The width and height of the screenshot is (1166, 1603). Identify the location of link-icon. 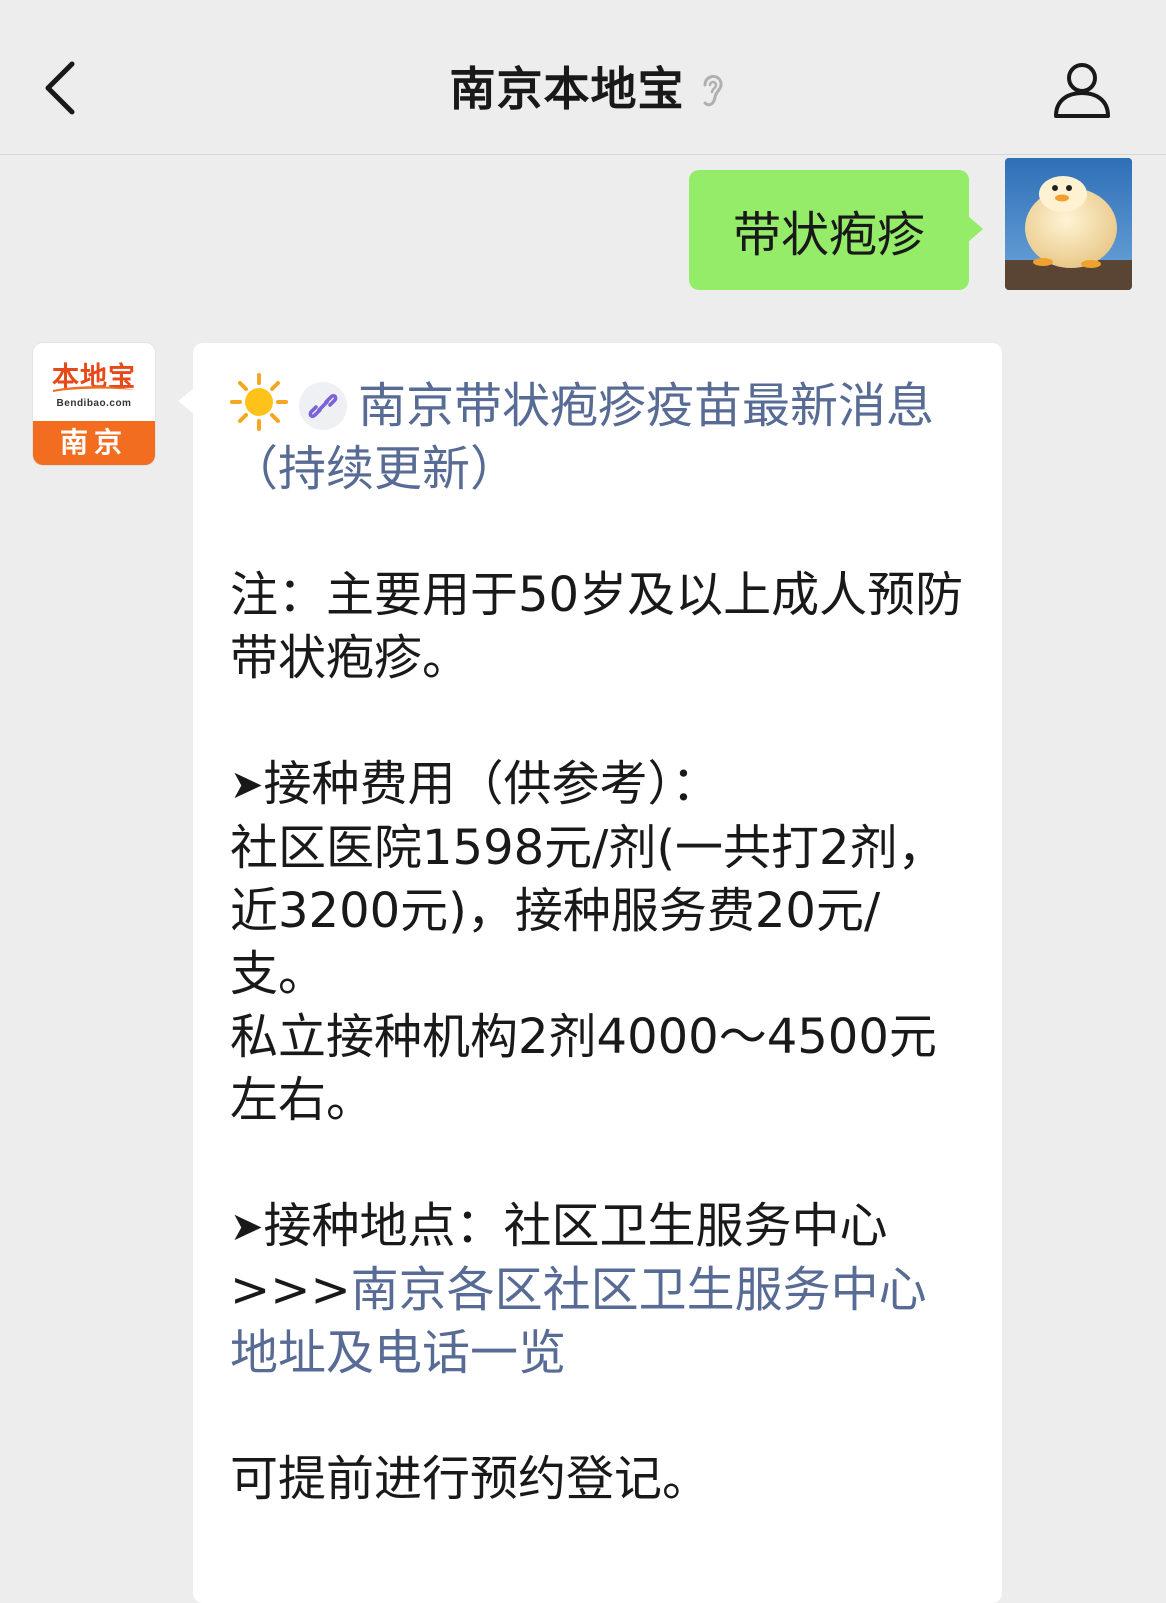
(323, 406).